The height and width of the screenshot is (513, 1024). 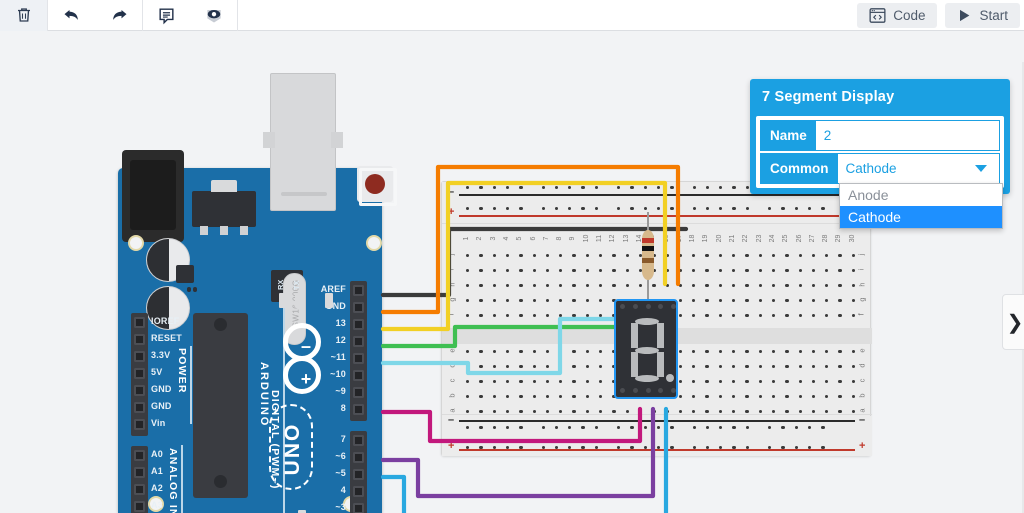 I want to click on seven-segment-pins-bottom, so click(x=648, y=391).